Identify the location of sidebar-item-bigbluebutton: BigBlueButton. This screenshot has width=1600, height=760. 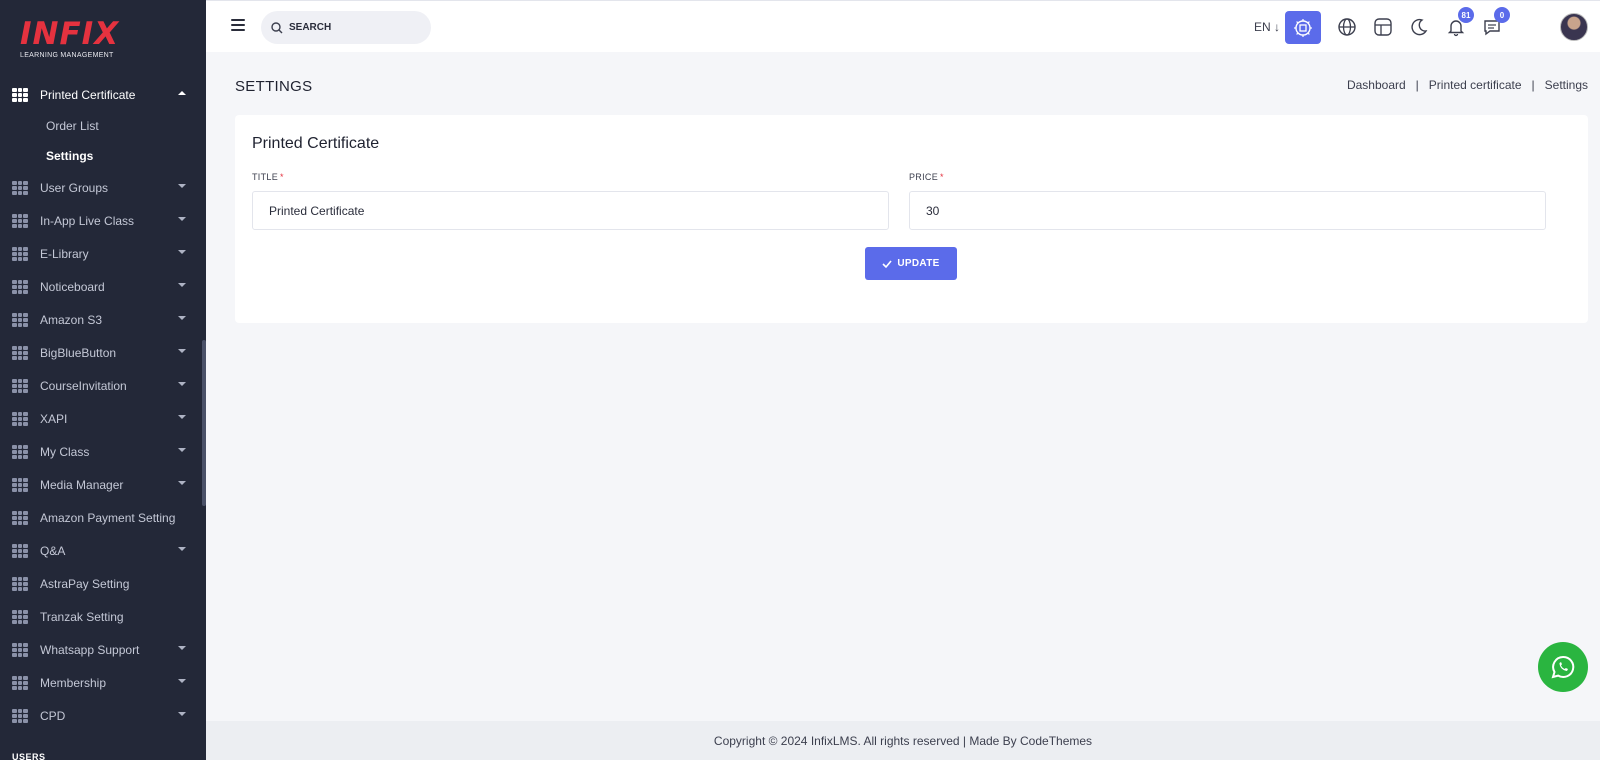
(103, 352).